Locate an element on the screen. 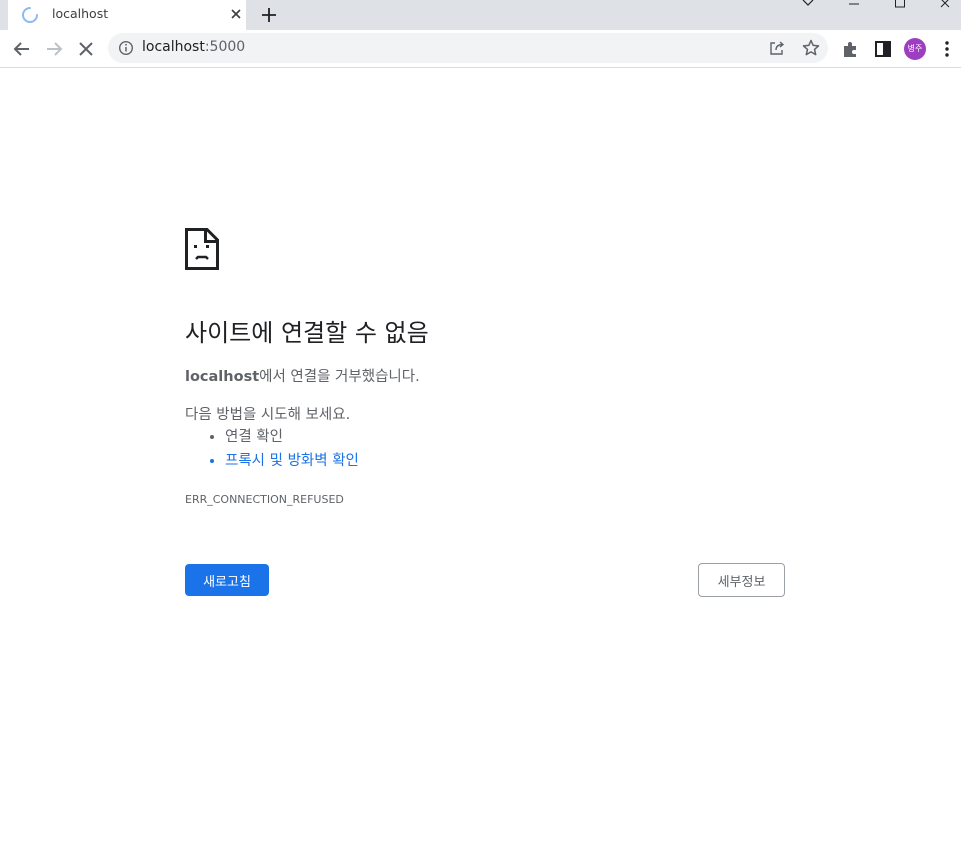  suggestion-check-proxy-firewall-link: 프록시 및 방화벽 확인 is located at coordinates (292, 463).